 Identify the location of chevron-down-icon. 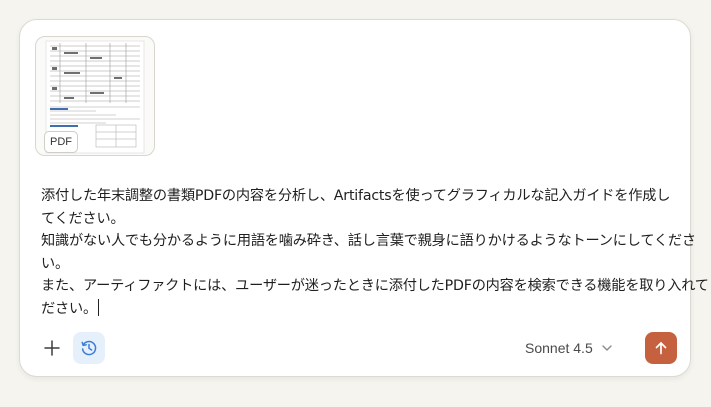
(607, 348).